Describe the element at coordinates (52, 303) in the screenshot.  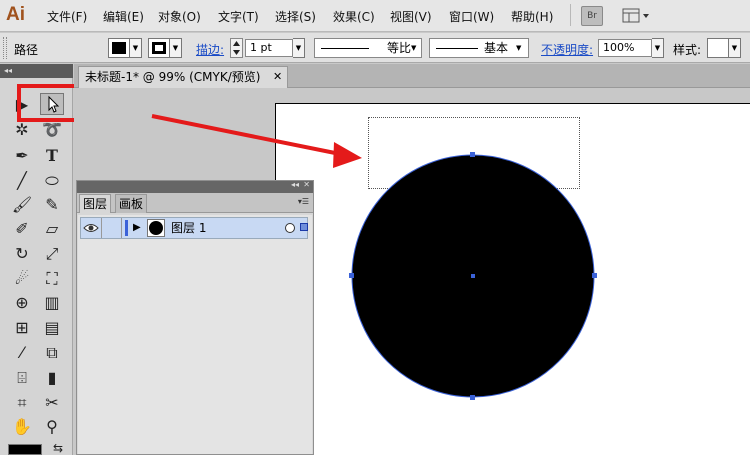
I see `perspective-grid-icon: ▥` at that location.